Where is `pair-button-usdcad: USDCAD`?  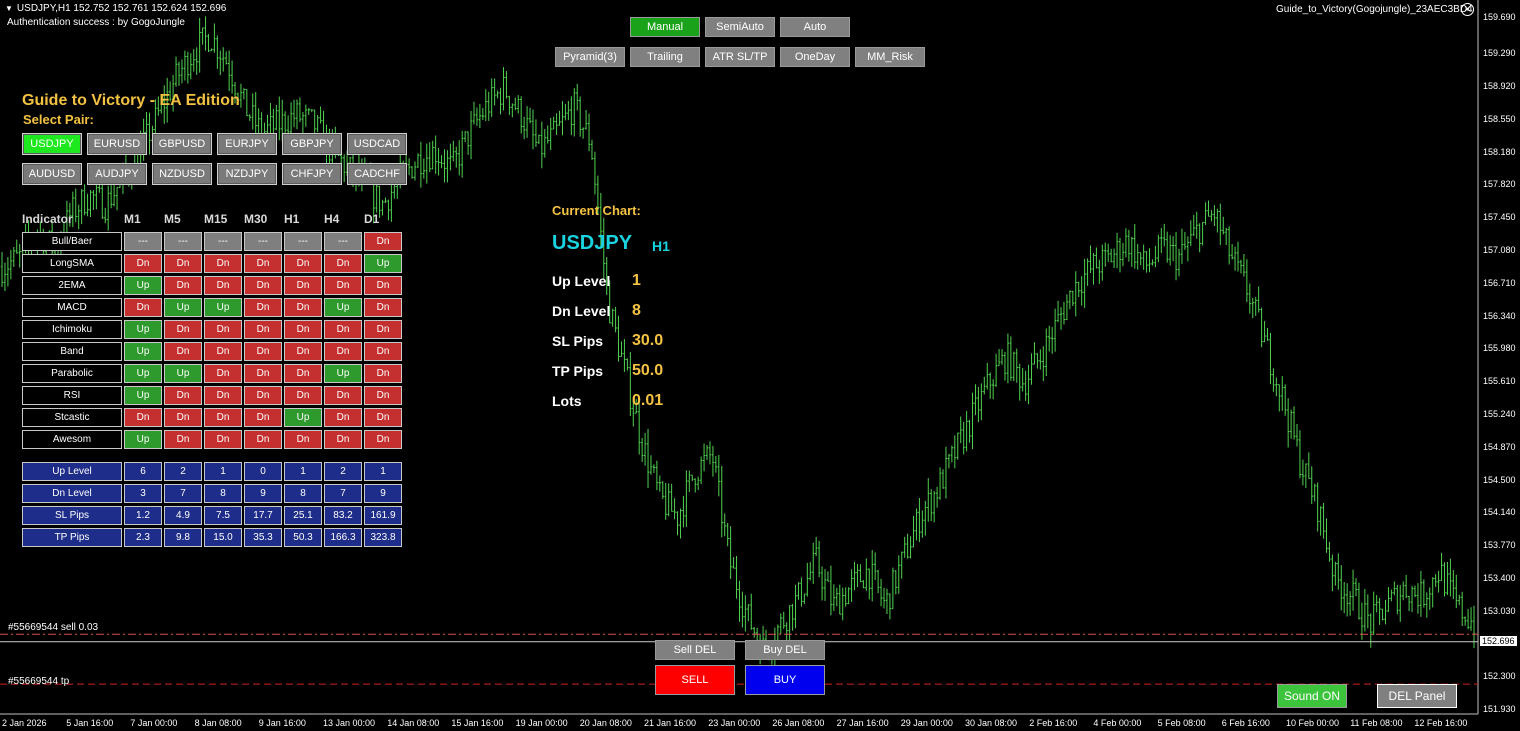 pair-button-usdcad: USDCAD is located at coordinates (377, 144).